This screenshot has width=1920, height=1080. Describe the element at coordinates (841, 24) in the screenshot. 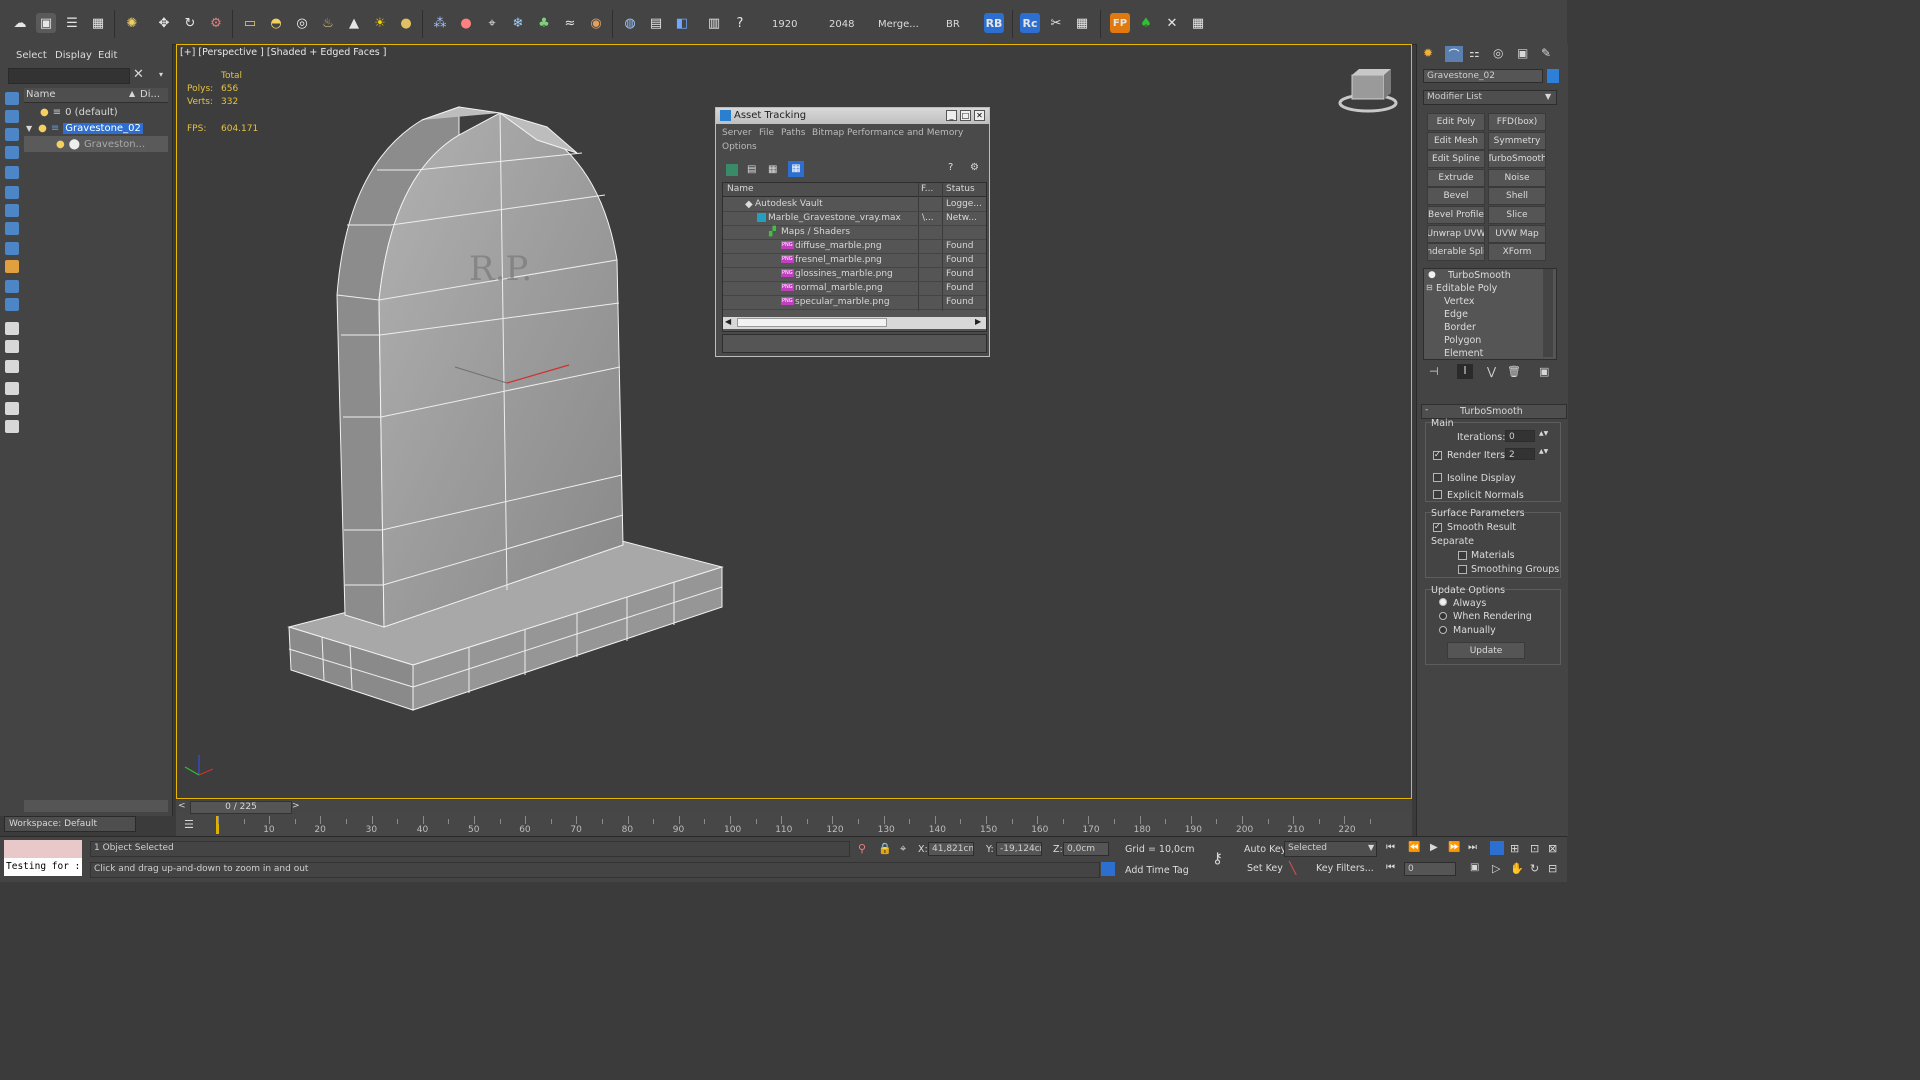

I see `render-height: 2048` at that location.